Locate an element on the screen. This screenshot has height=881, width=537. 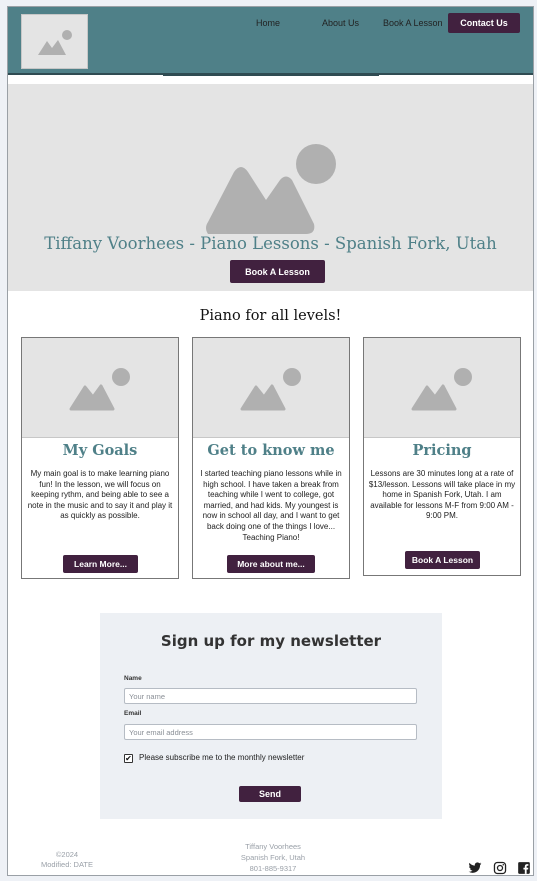
footer-name: Tiffany Voorhees is located at coordinates (273, 846).